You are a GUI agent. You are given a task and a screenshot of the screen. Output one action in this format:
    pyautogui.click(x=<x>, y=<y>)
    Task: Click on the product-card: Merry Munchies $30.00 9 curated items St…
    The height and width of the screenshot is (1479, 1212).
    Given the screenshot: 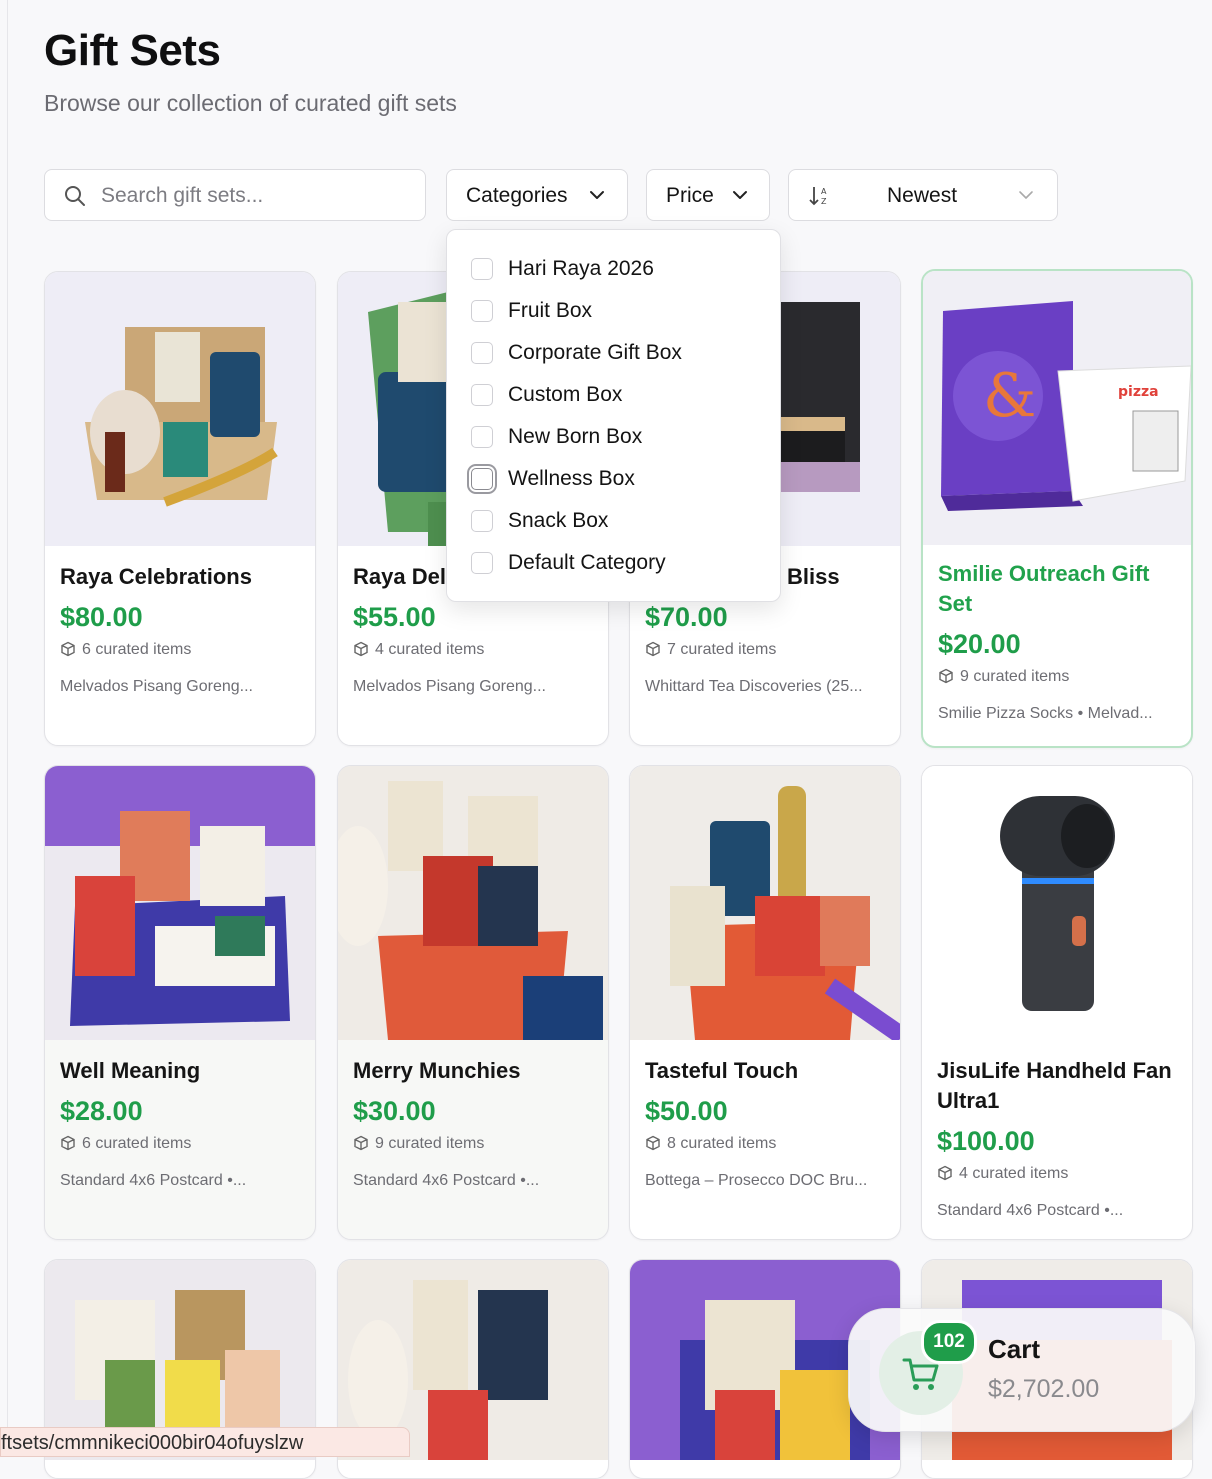 What is the action you would take?
    pyautogui.click(x=473, y=1002)
    